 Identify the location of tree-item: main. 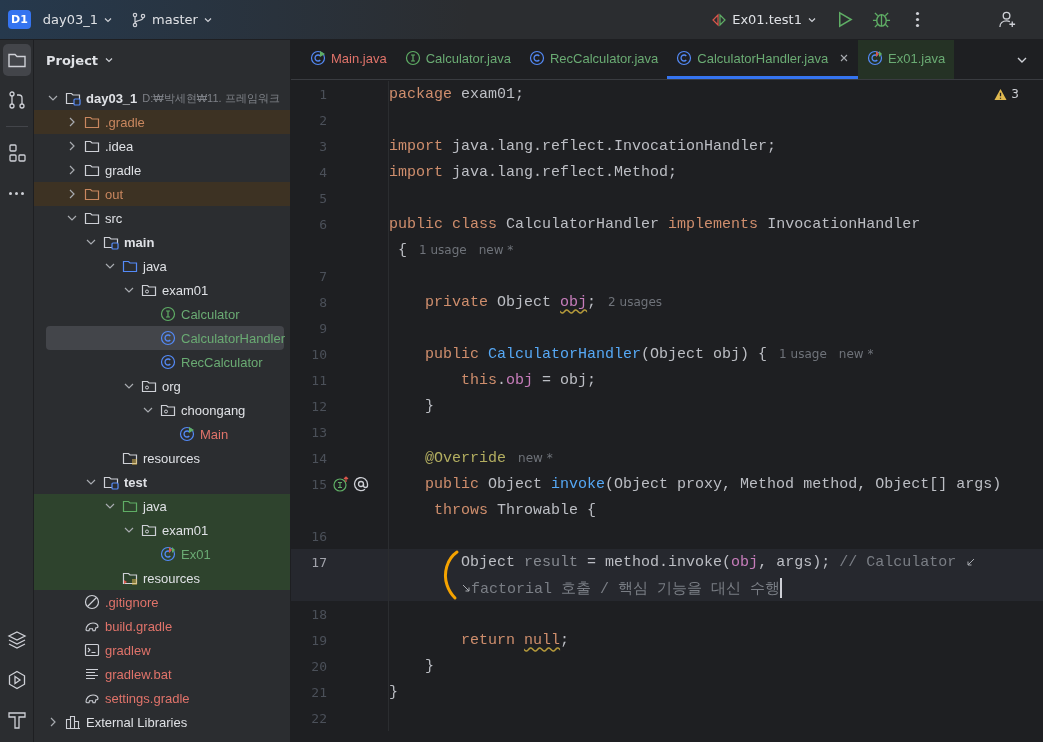
(162, 242).